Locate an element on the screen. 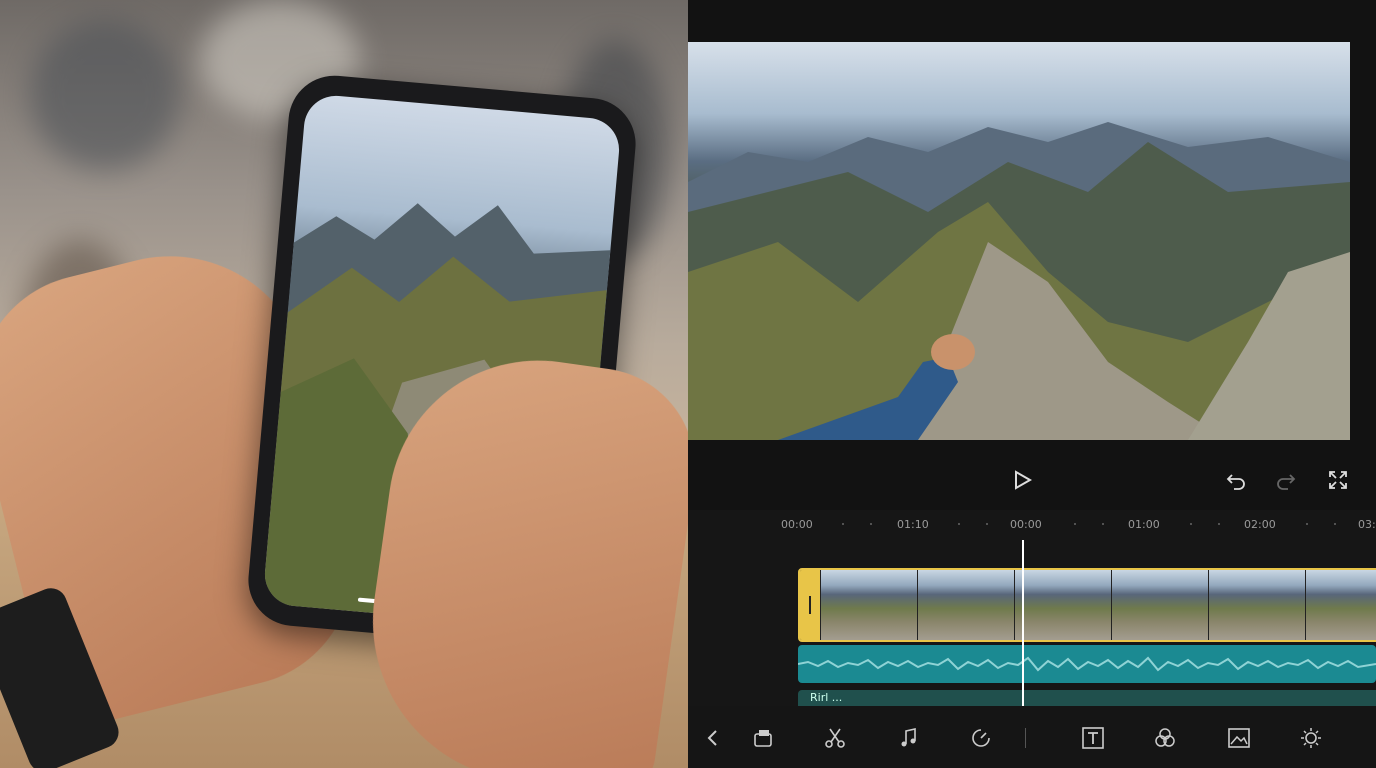 The image size is (1376, 768). image-icon is located at coordinates (1239, 738).